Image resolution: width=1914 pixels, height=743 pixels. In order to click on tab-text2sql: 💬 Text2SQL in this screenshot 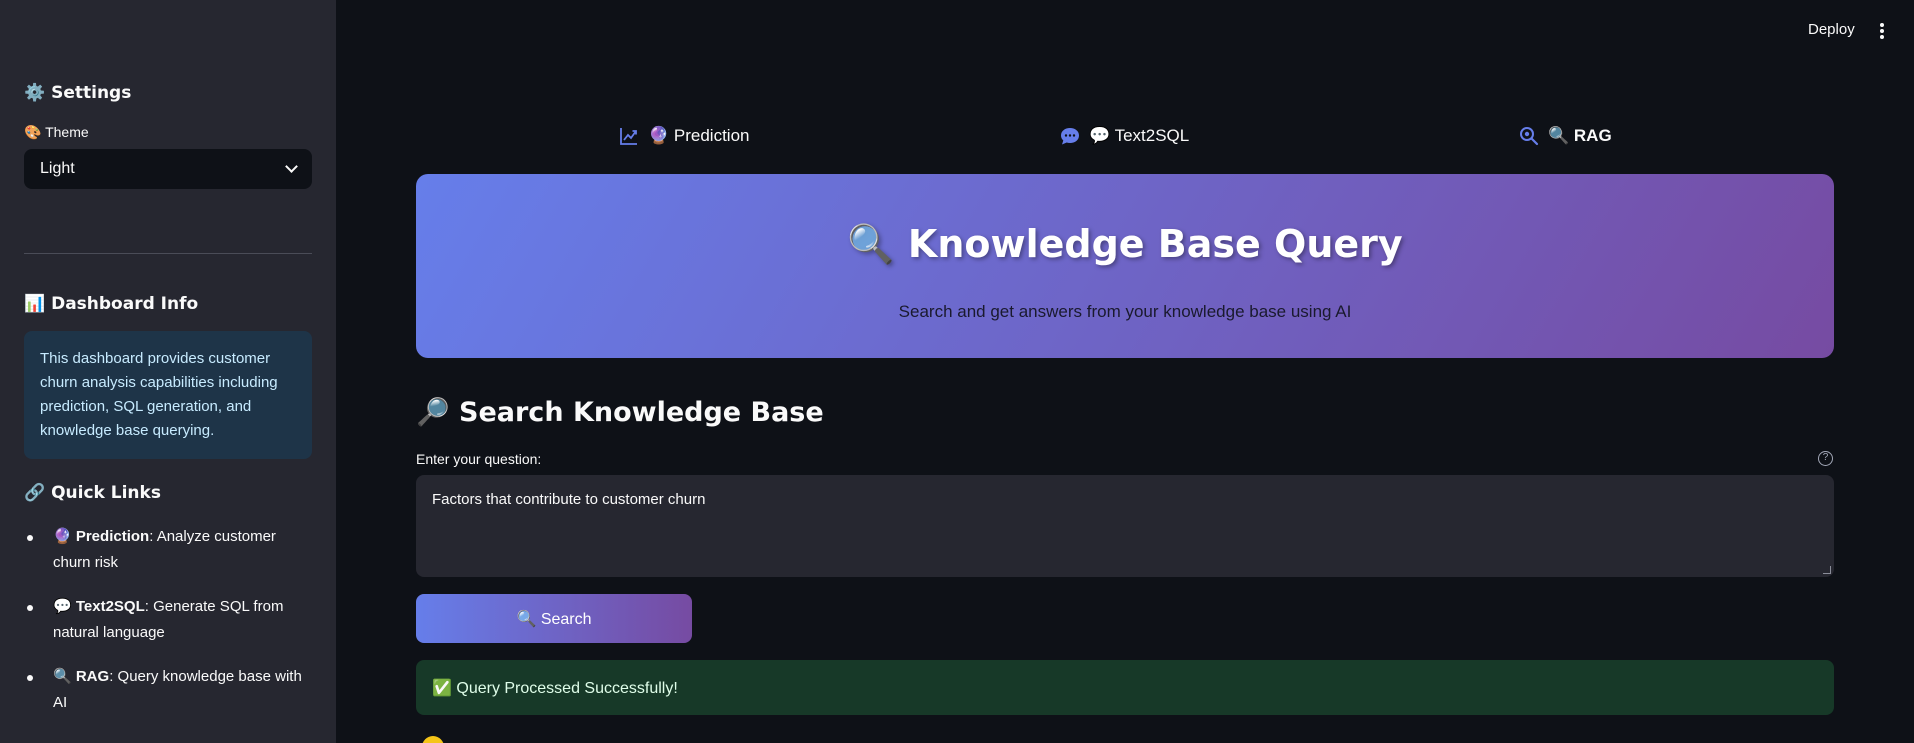, I will do `click(1124, 136)`.